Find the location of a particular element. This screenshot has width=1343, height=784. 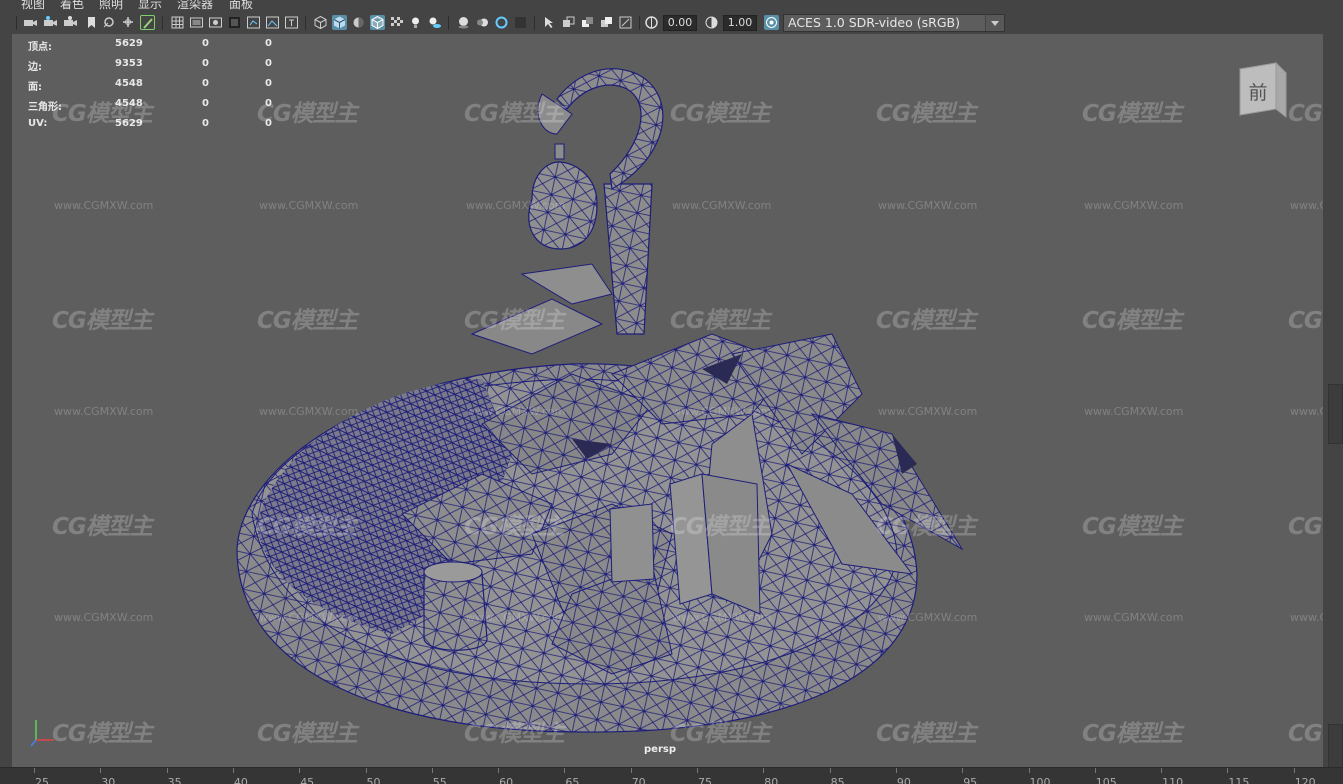

field-chart-icon is located at coordinates (253, 22).